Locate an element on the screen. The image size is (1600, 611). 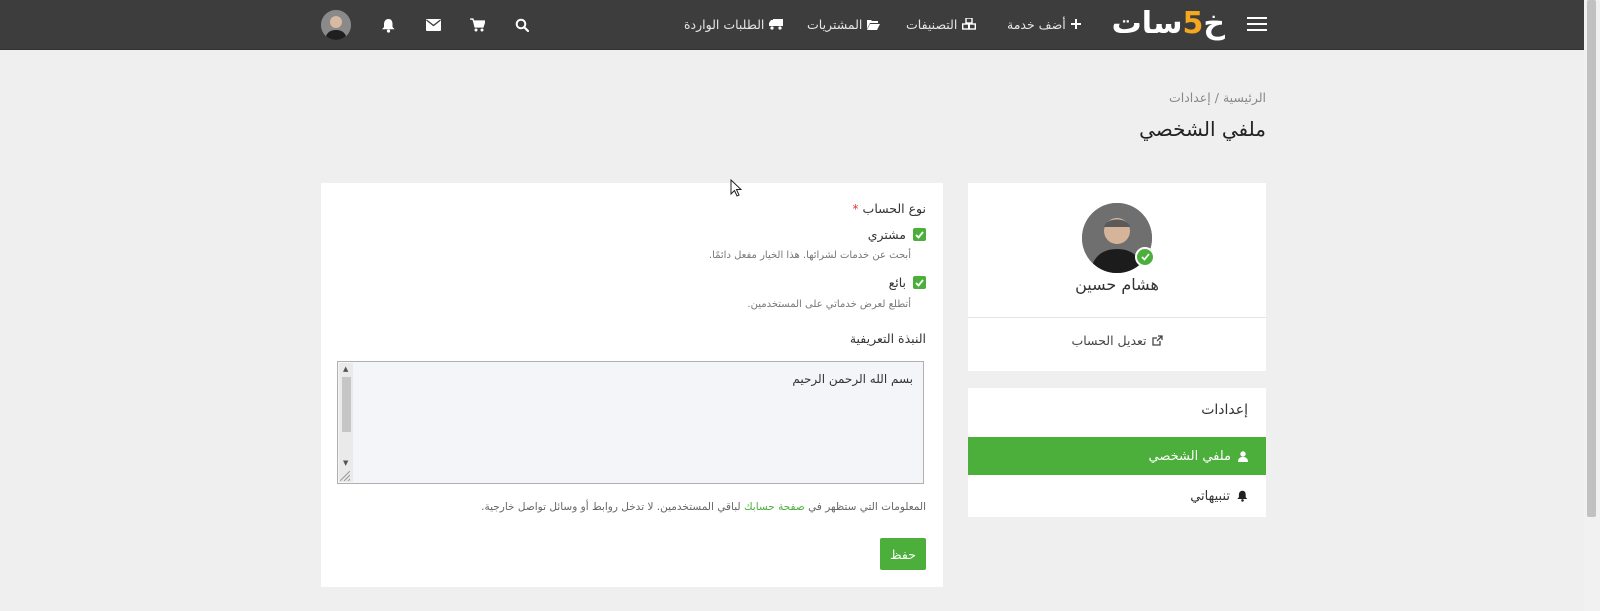
site-logo: خ5سات is located at coordinates (1162, 24).